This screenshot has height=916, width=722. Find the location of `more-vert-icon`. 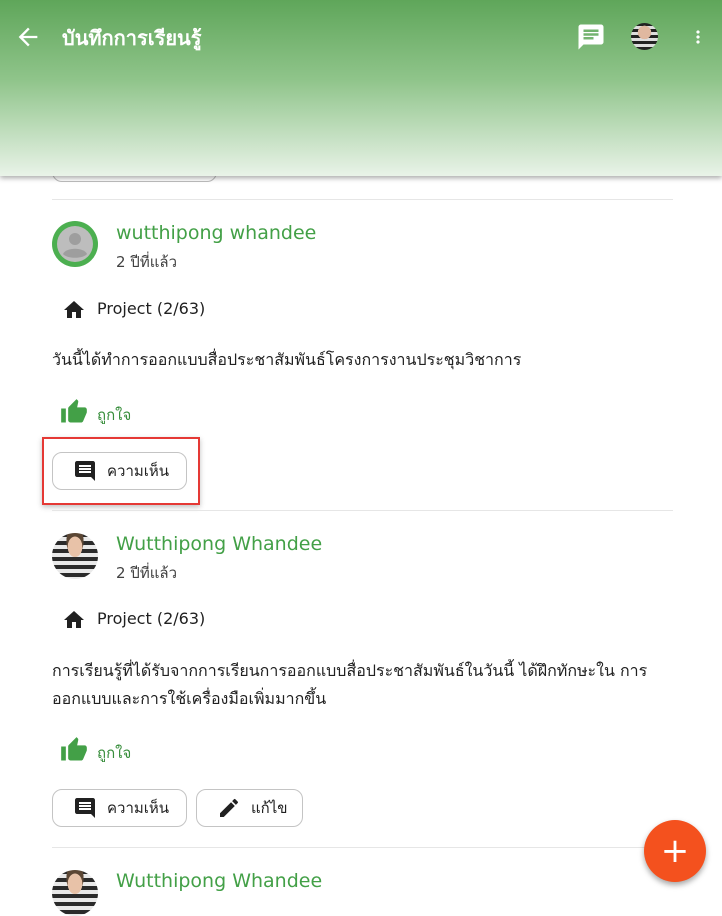

more-vert-icon is located at coordinates (698, 37).